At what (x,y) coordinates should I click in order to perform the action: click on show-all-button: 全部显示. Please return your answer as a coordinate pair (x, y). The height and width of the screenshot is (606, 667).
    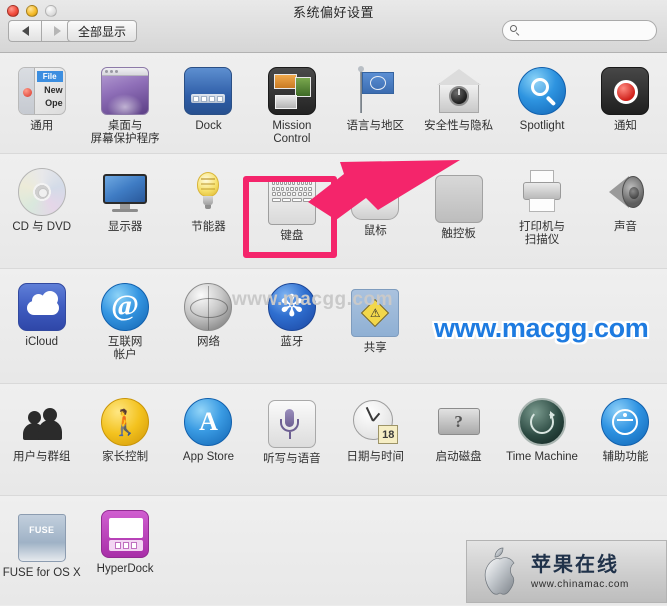
    Looking at the image, I should click on (102, 31).